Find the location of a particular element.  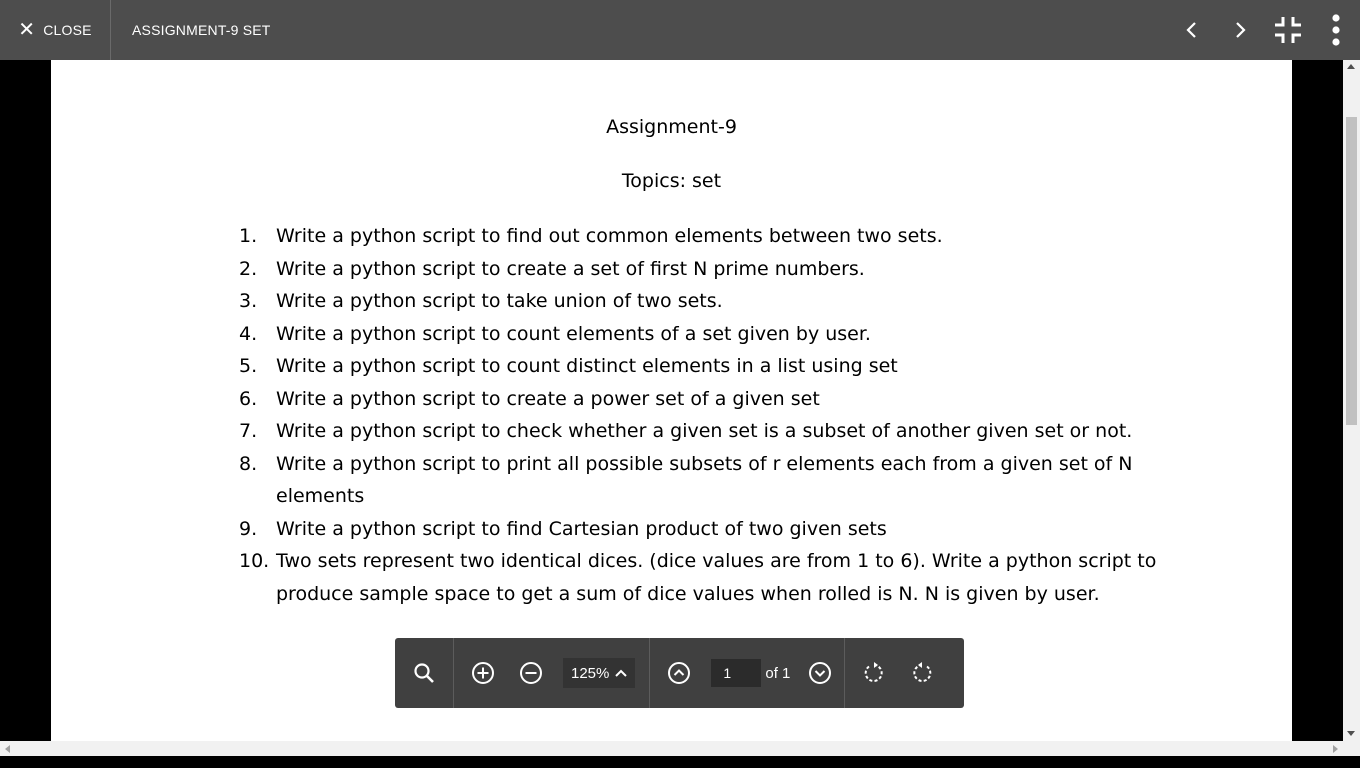

rotate-counterclockwise-button is located at coordinates (874, 673).